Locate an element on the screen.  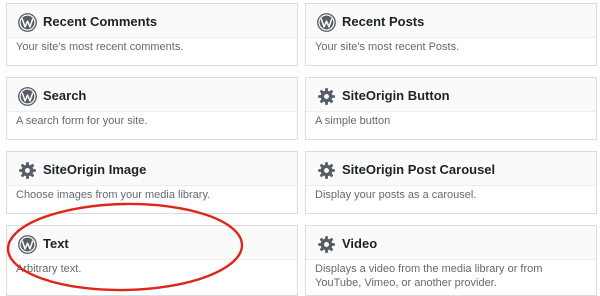
widget-title: Video is located at coordinates (360, 243).